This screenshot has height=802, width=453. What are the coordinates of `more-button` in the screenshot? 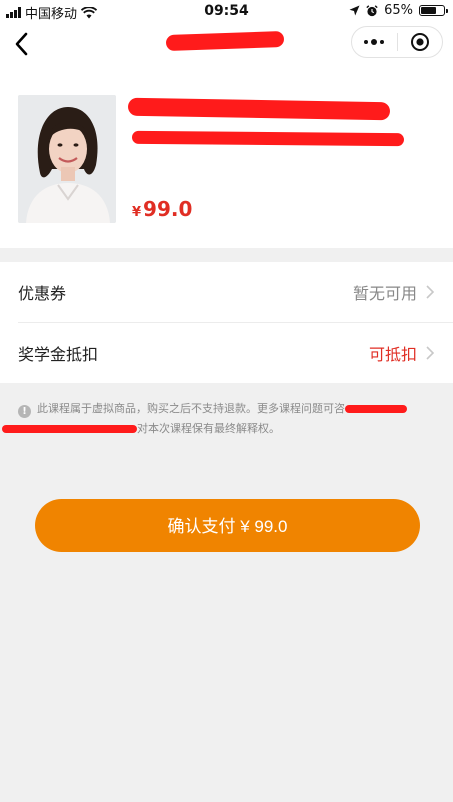 It's located at (374, 42).